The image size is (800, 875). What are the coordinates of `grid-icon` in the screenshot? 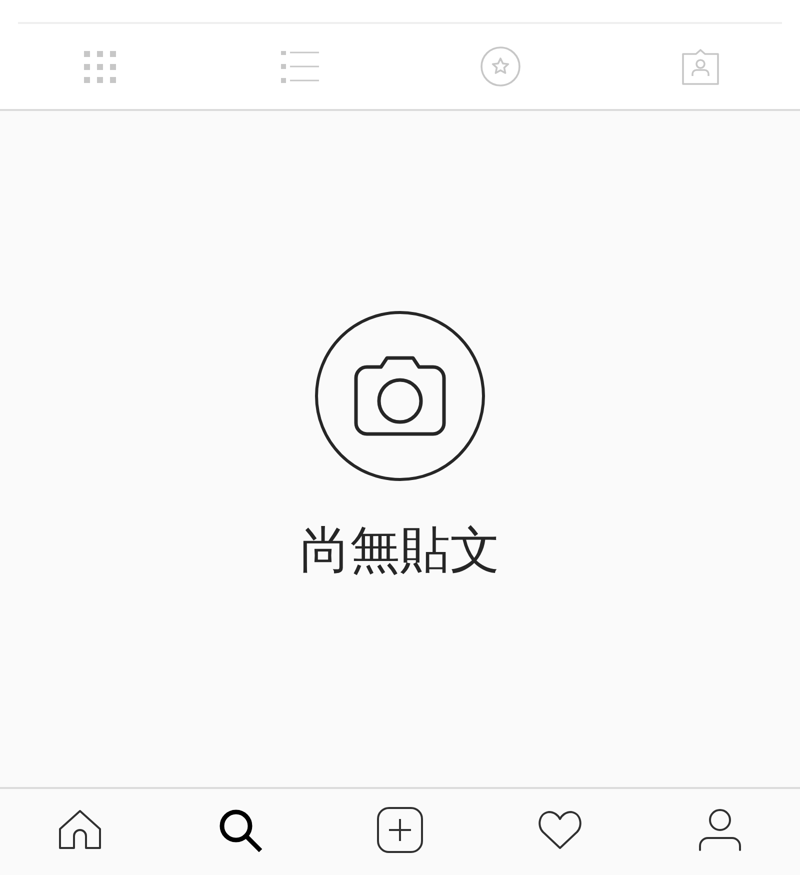 It's located at (100, 66).